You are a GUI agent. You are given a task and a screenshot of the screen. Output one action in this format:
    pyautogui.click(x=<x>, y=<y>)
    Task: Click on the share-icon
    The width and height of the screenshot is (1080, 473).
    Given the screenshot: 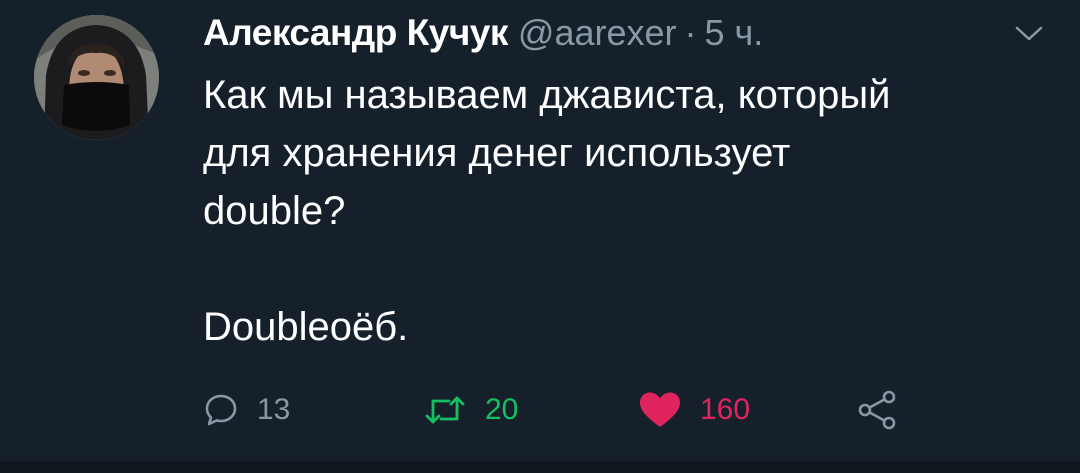 What is the action you would take?
    pyautogui.click(x=877, y=410)
    